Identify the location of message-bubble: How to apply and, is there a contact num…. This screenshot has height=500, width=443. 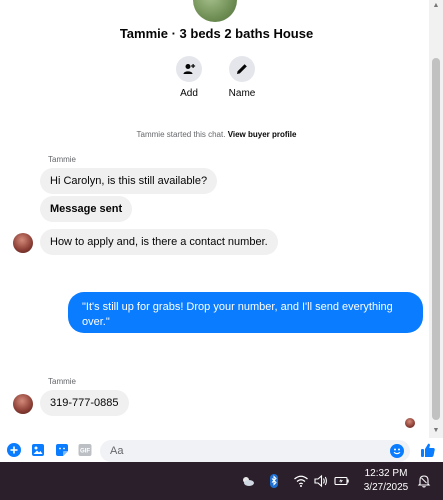
(159, 242).